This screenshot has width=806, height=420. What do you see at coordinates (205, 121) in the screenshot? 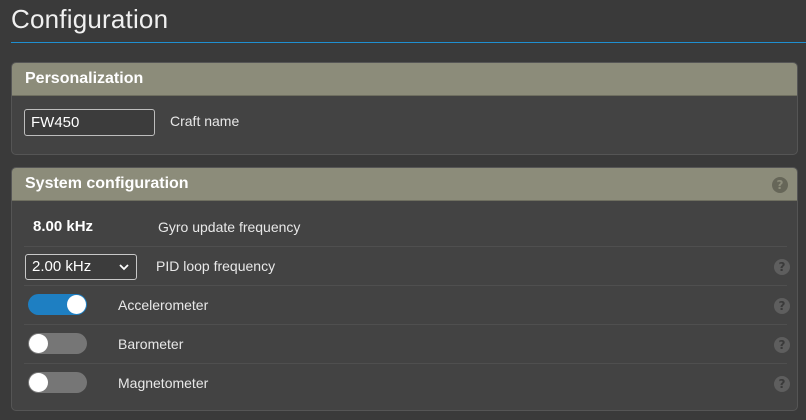
I see `craft-name-label: Craft name` at bounding box center [205, 121].